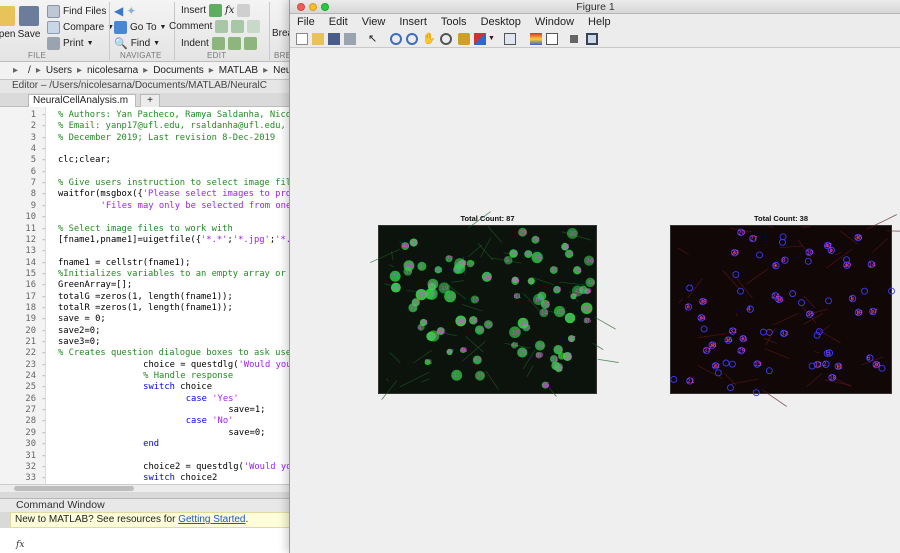  What do you see at coordinates (146, 331) in the screenshot?
I see `code-line: 20- save2=0;` at bounding box center [146, 331].